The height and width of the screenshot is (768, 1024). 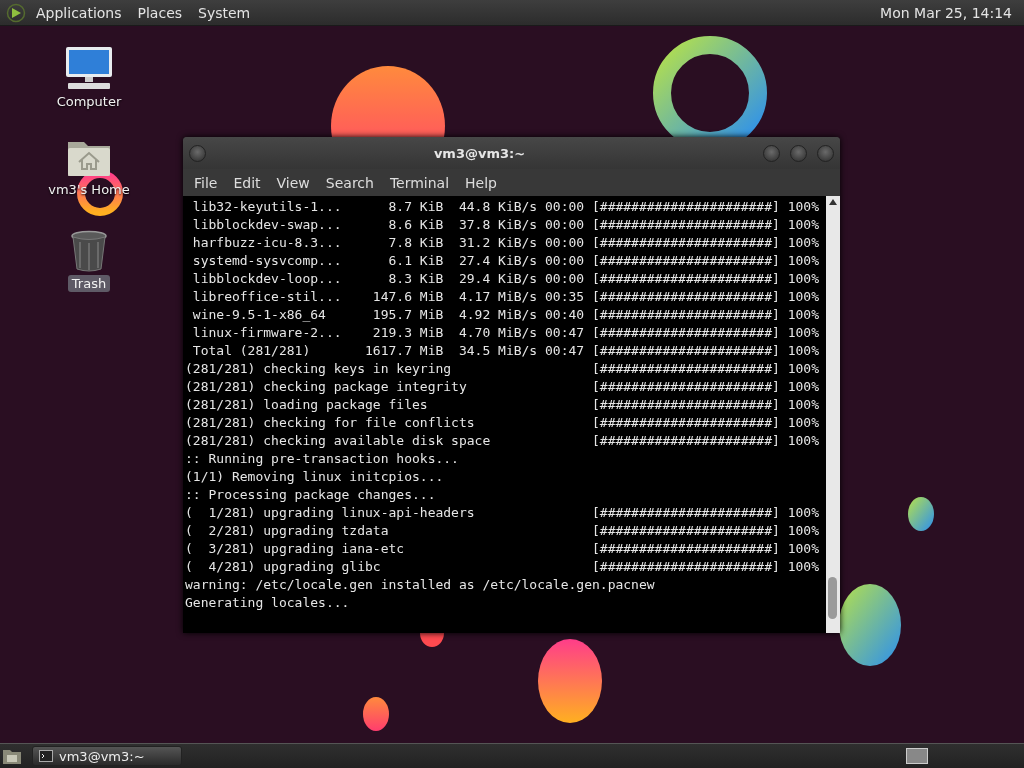 What do you see at coordinates (505, 261) in the screenshot?
I see `terminal-line: systemd-sysvcomp... 6.1 KiB 27.4 KiB/s 00:00 [######################] 100%` at bounding box center [505, 261].